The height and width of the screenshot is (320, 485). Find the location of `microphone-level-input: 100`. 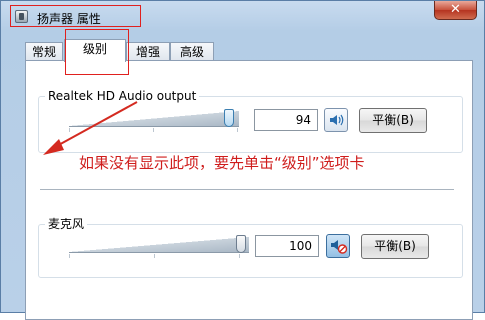

microphone-level-input: 100 is located at coordinates (287, 246).